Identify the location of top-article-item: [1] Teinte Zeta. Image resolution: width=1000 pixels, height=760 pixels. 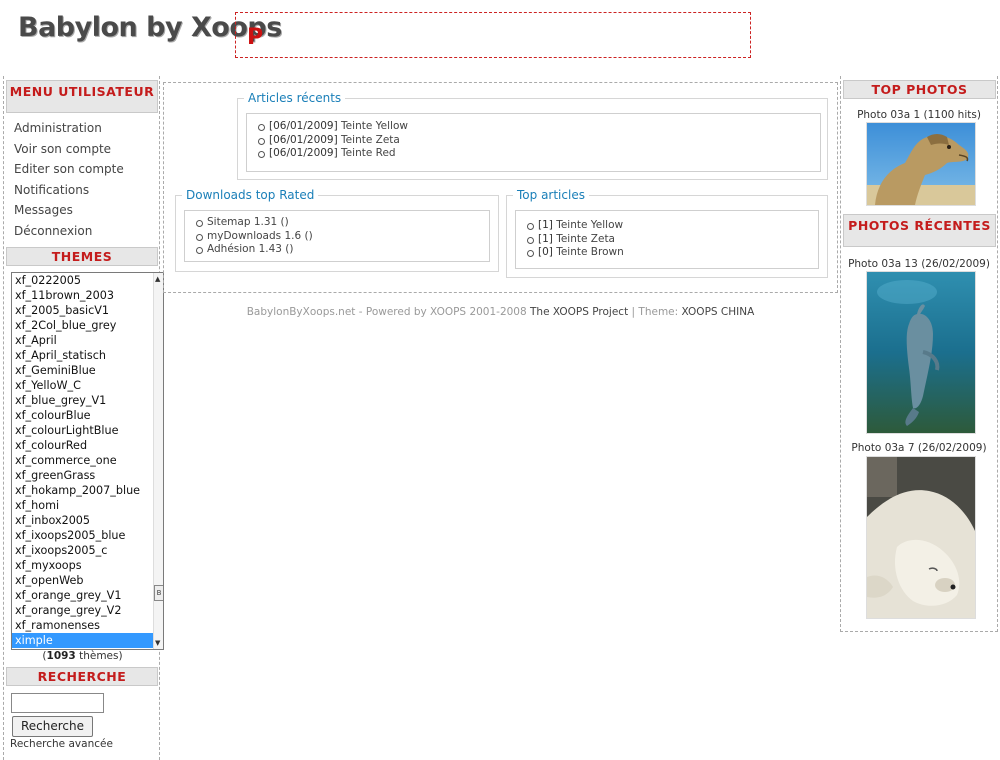
(574, 240).